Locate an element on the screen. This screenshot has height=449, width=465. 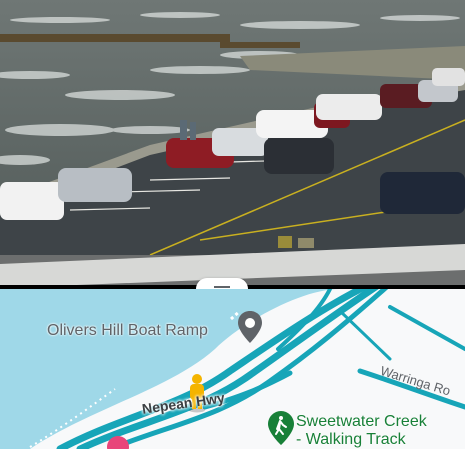
boat-ramp-pin-icon is located at coordinates (250, 327).